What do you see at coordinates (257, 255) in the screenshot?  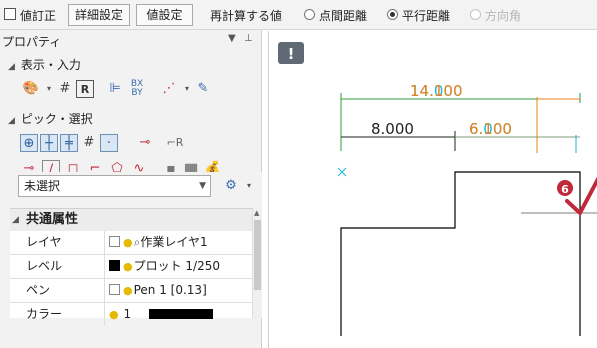 I see `scrollbar-thumb` at bounding box center [257, 255].